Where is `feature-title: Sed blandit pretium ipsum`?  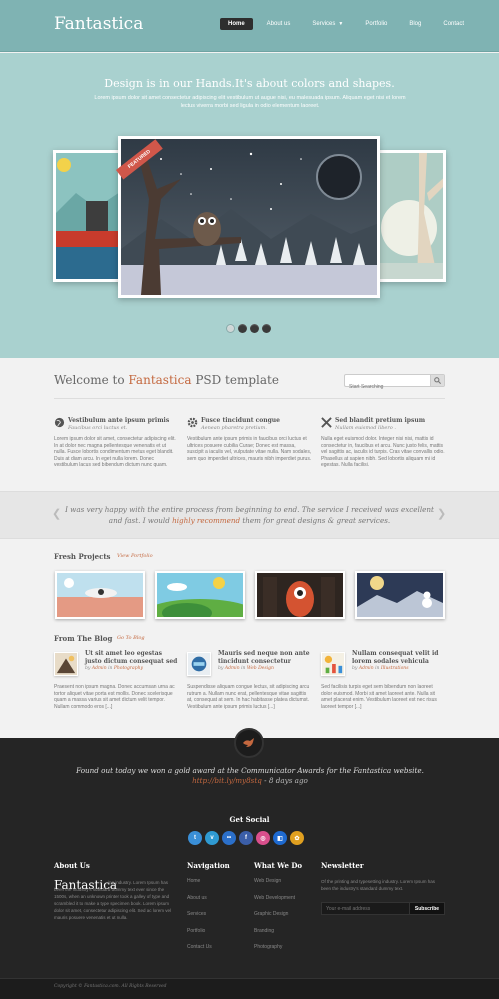
feature-title: Sed blandit pretium ipsum is located at coordinates (380, 420).